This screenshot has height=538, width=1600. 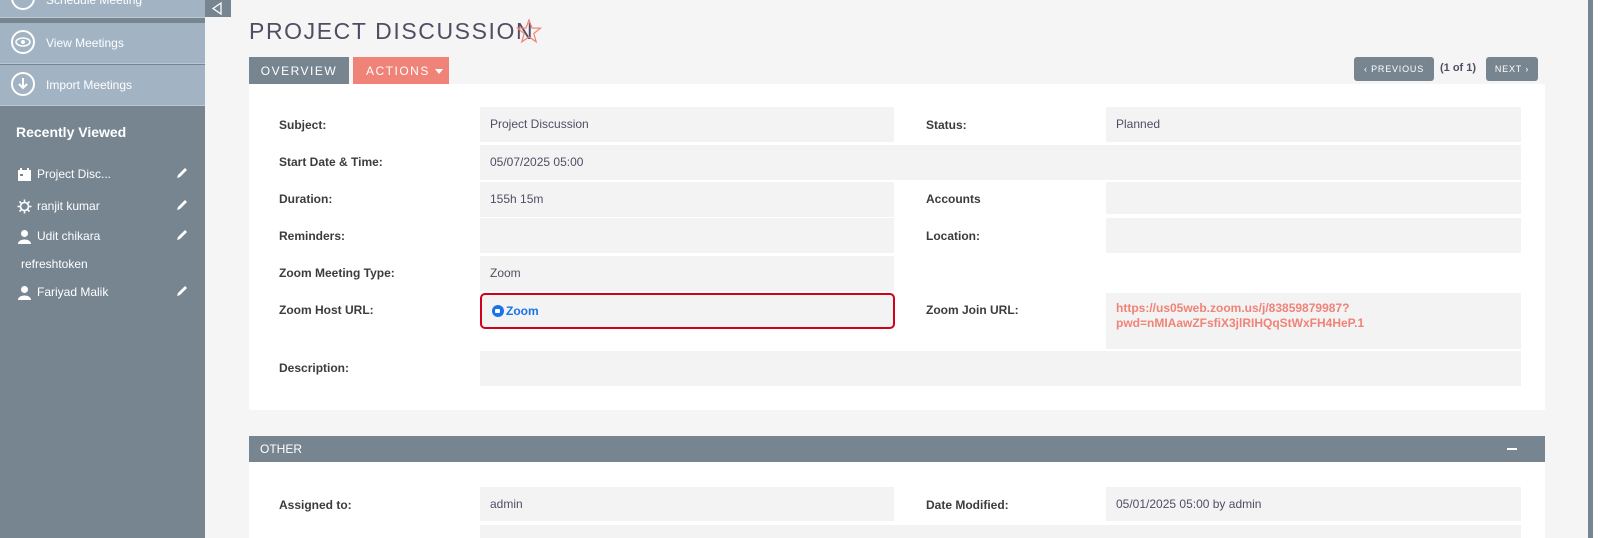 I want to click on actions-label: ACTIONS, so click(x=398, y=71).